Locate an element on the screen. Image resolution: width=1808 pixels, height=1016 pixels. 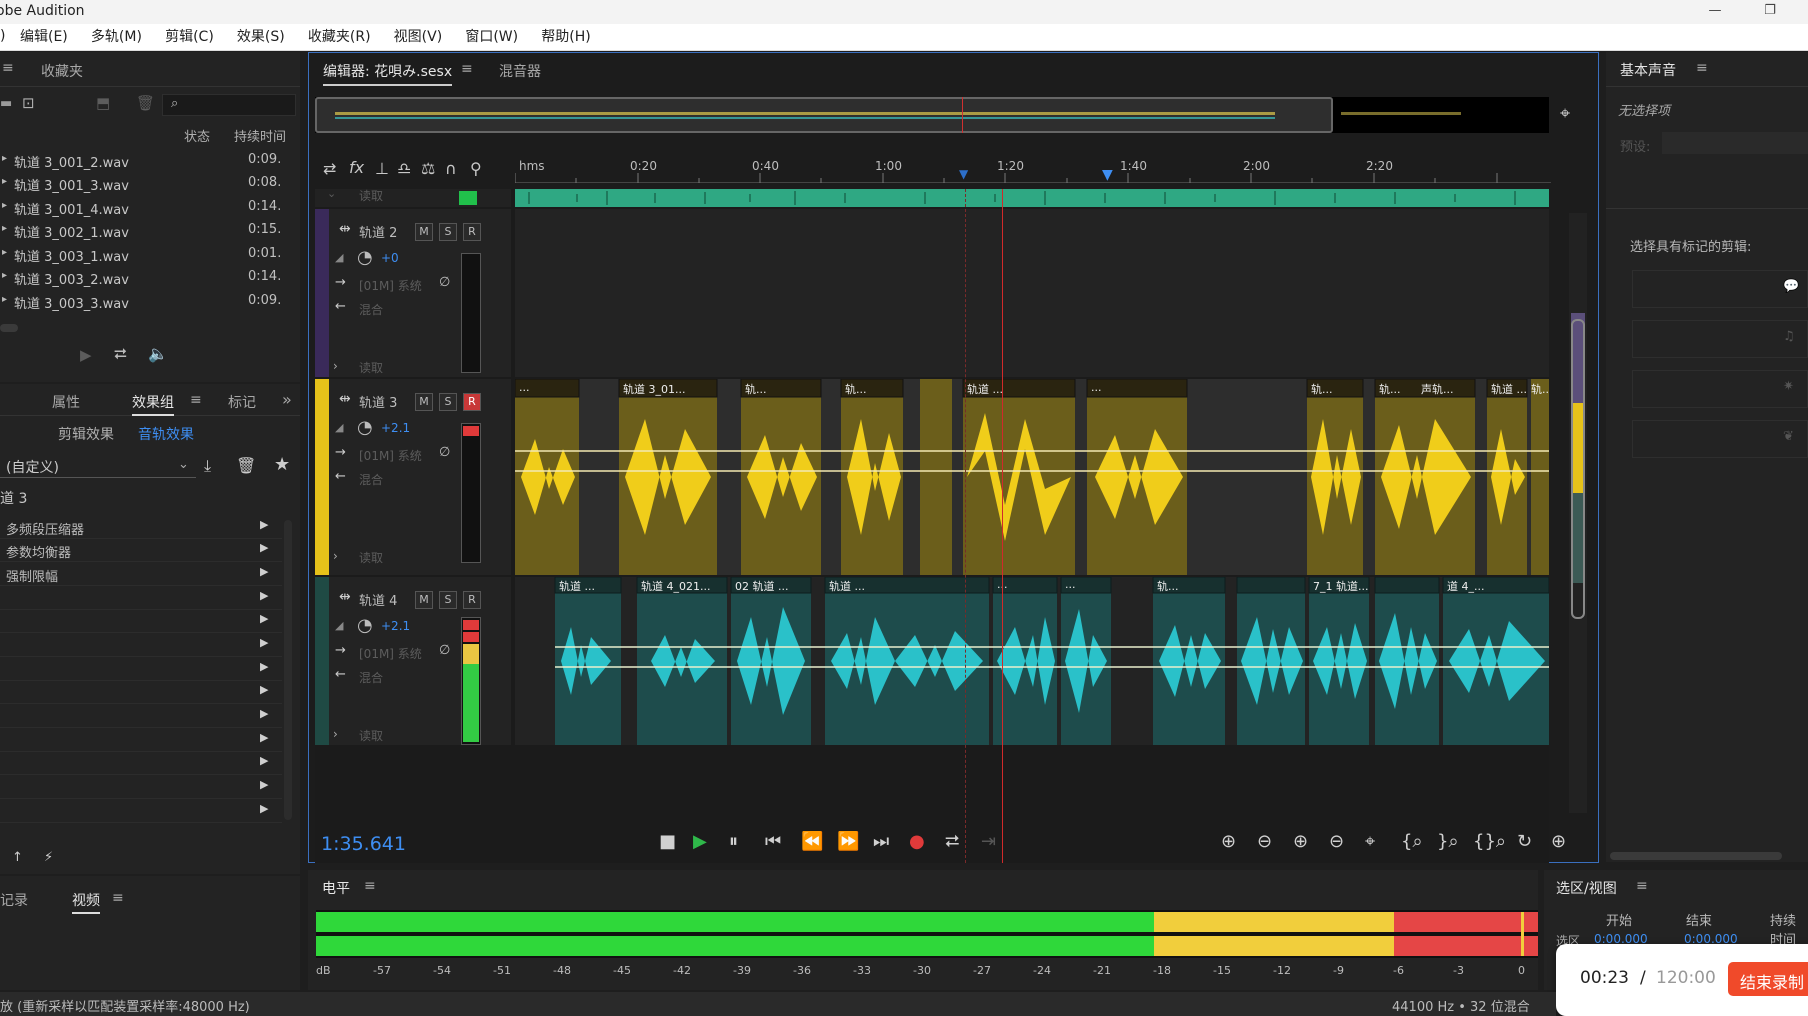
menu-effects: 效果(S) is located at coordinates (261, 37).